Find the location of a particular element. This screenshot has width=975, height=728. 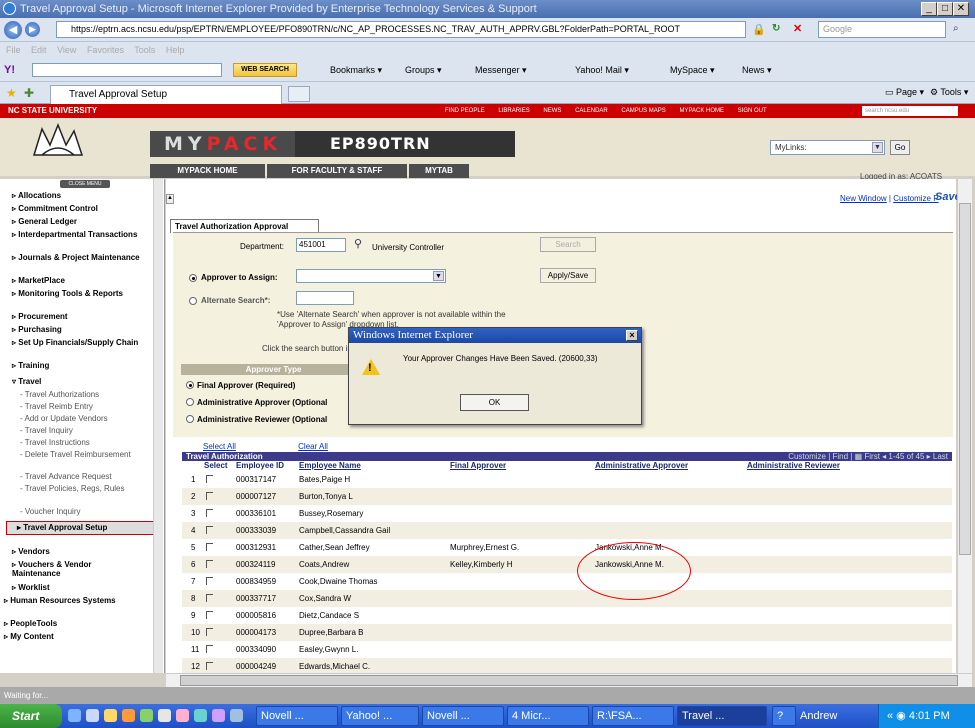

quicklaunch-app6-icon is located at coordinates (236, 715).